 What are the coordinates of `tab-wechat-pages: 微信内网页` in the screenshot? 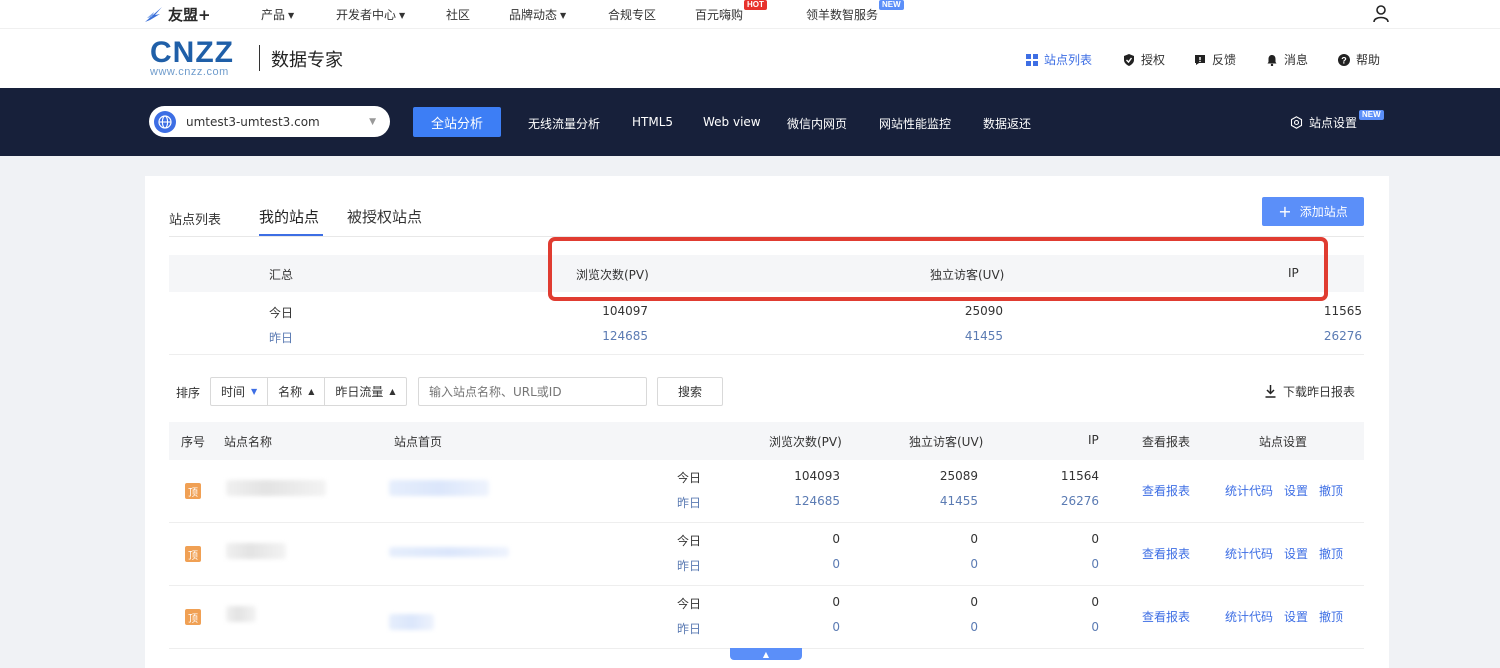 It's located at (817, 123).